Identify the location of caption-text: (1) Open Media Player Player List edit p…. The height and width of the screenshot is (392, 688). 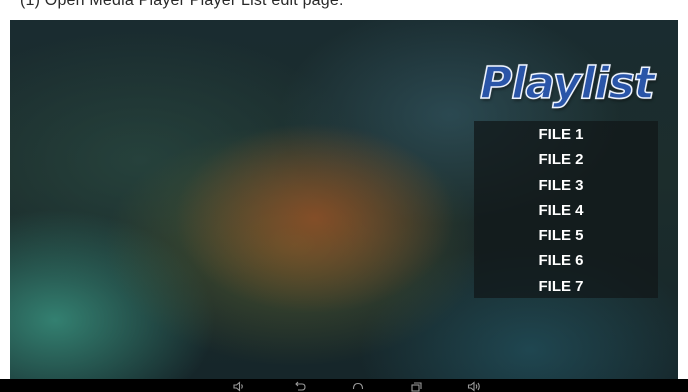
(182, 4).